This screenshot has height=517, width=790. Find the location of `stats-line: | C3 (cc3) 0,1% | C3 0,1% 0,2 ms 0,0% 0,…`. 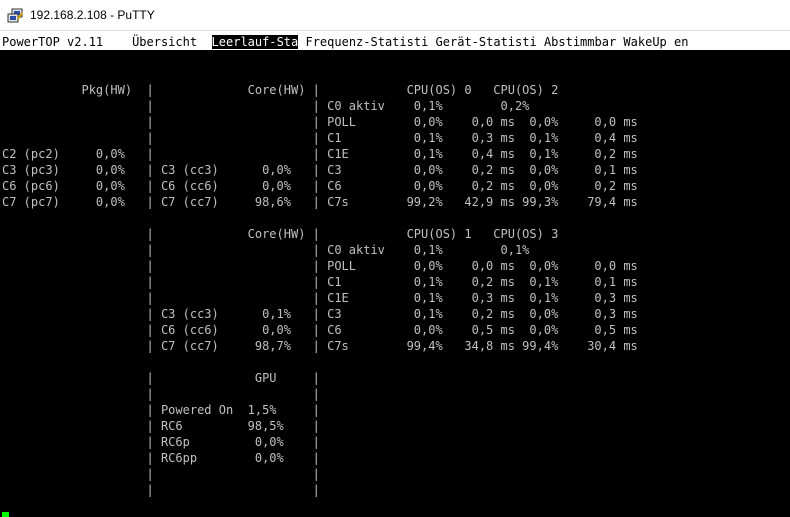

stats-line: | C3 (cc3) 0,1% | C3 0,1% 0,2 ms 0,0% 0,… is located at coordinates (320, 314).